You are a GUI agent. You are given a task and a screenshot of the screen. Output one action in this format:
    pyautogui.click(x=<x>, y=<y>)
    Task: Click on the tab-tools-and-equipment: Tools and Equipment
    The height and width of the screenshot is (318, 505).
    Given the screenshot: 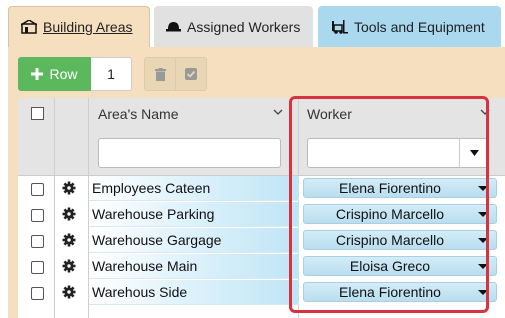 What is the action you would take?
    pyautogui.click(x=409, y=26)
    